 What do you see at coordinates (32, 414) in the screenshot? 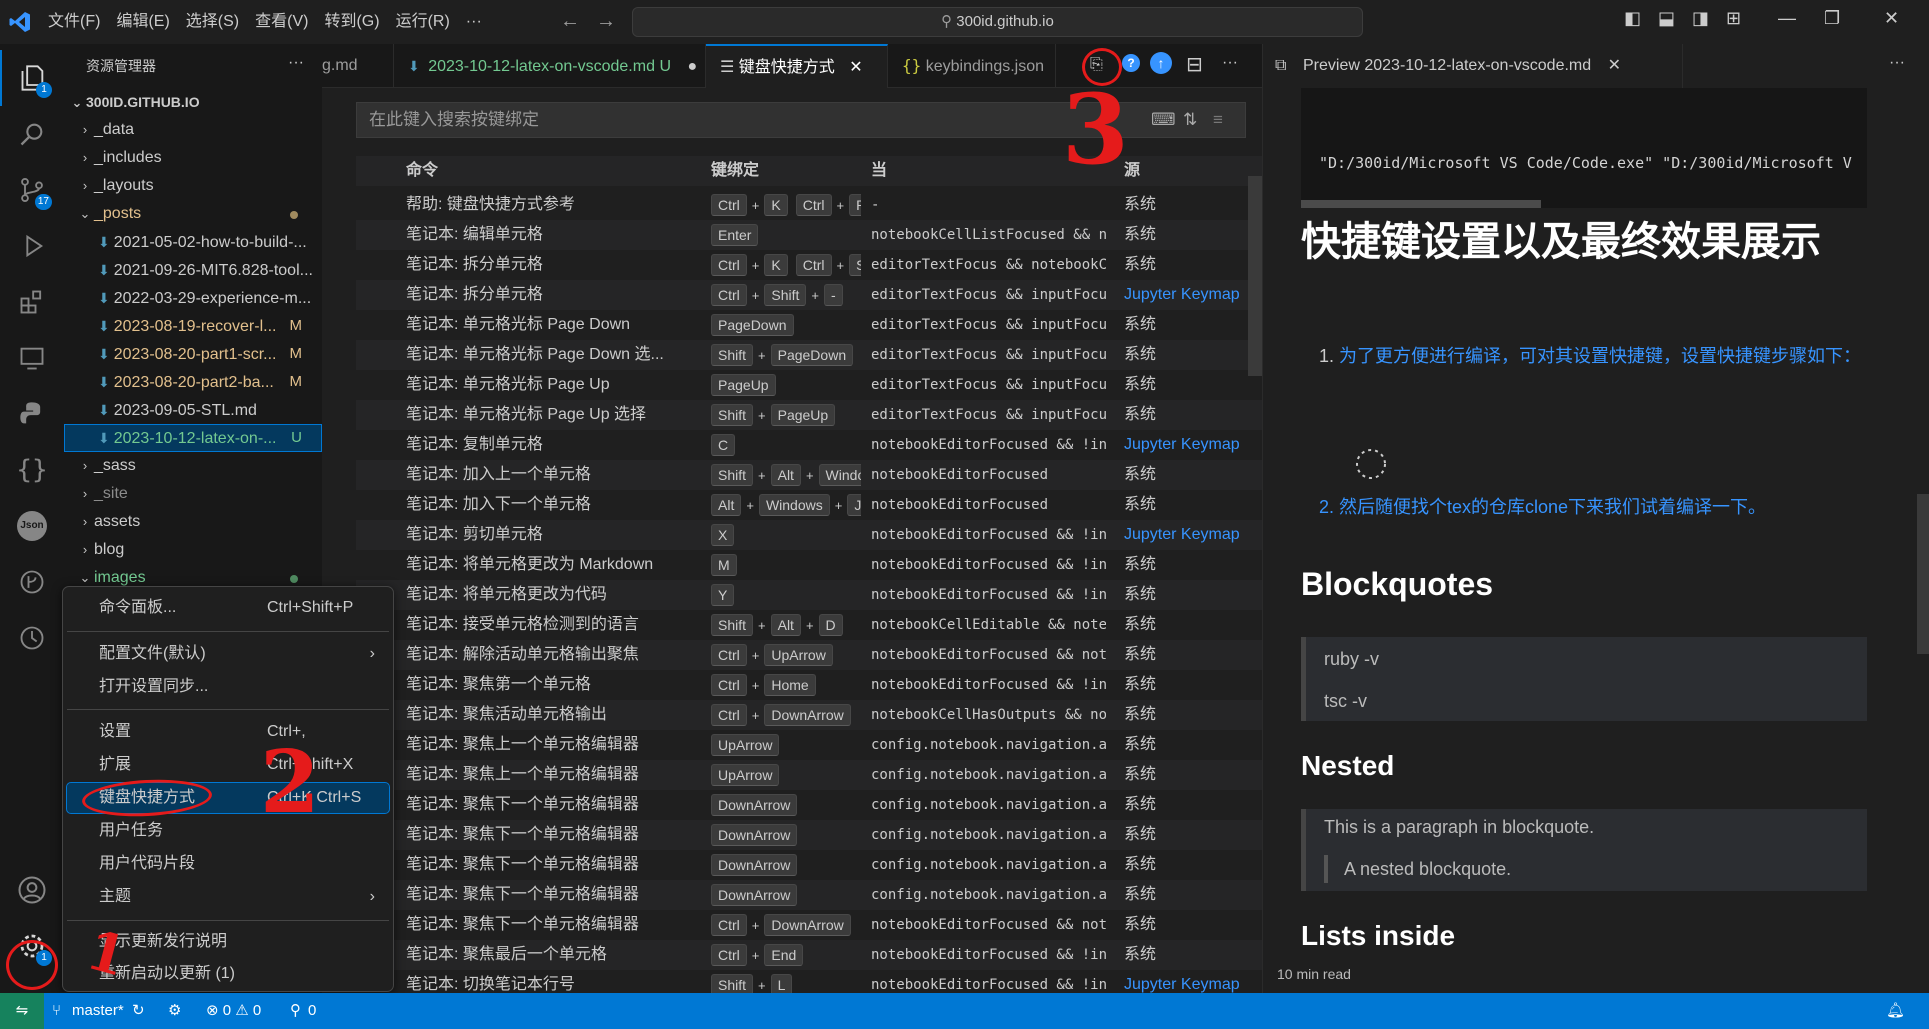
I see `python-icon` at bounding box center [32, 414].